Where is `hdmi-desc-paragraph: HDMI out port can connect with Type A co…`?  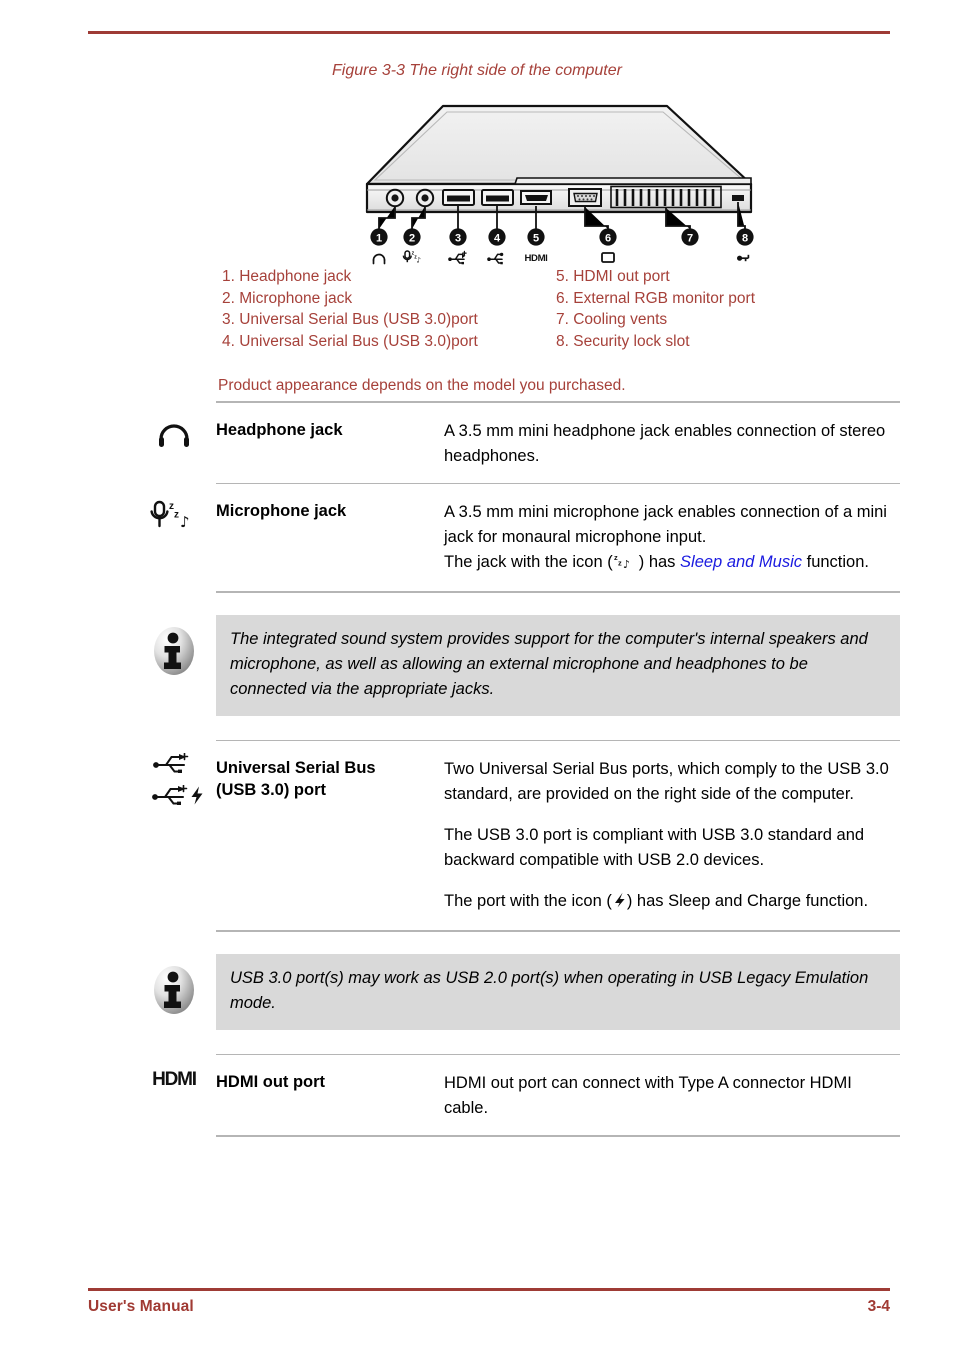
hdmi-desc-paragraph: HDMI out port can connect with Type A co… is located at coordinates (648, 1095).